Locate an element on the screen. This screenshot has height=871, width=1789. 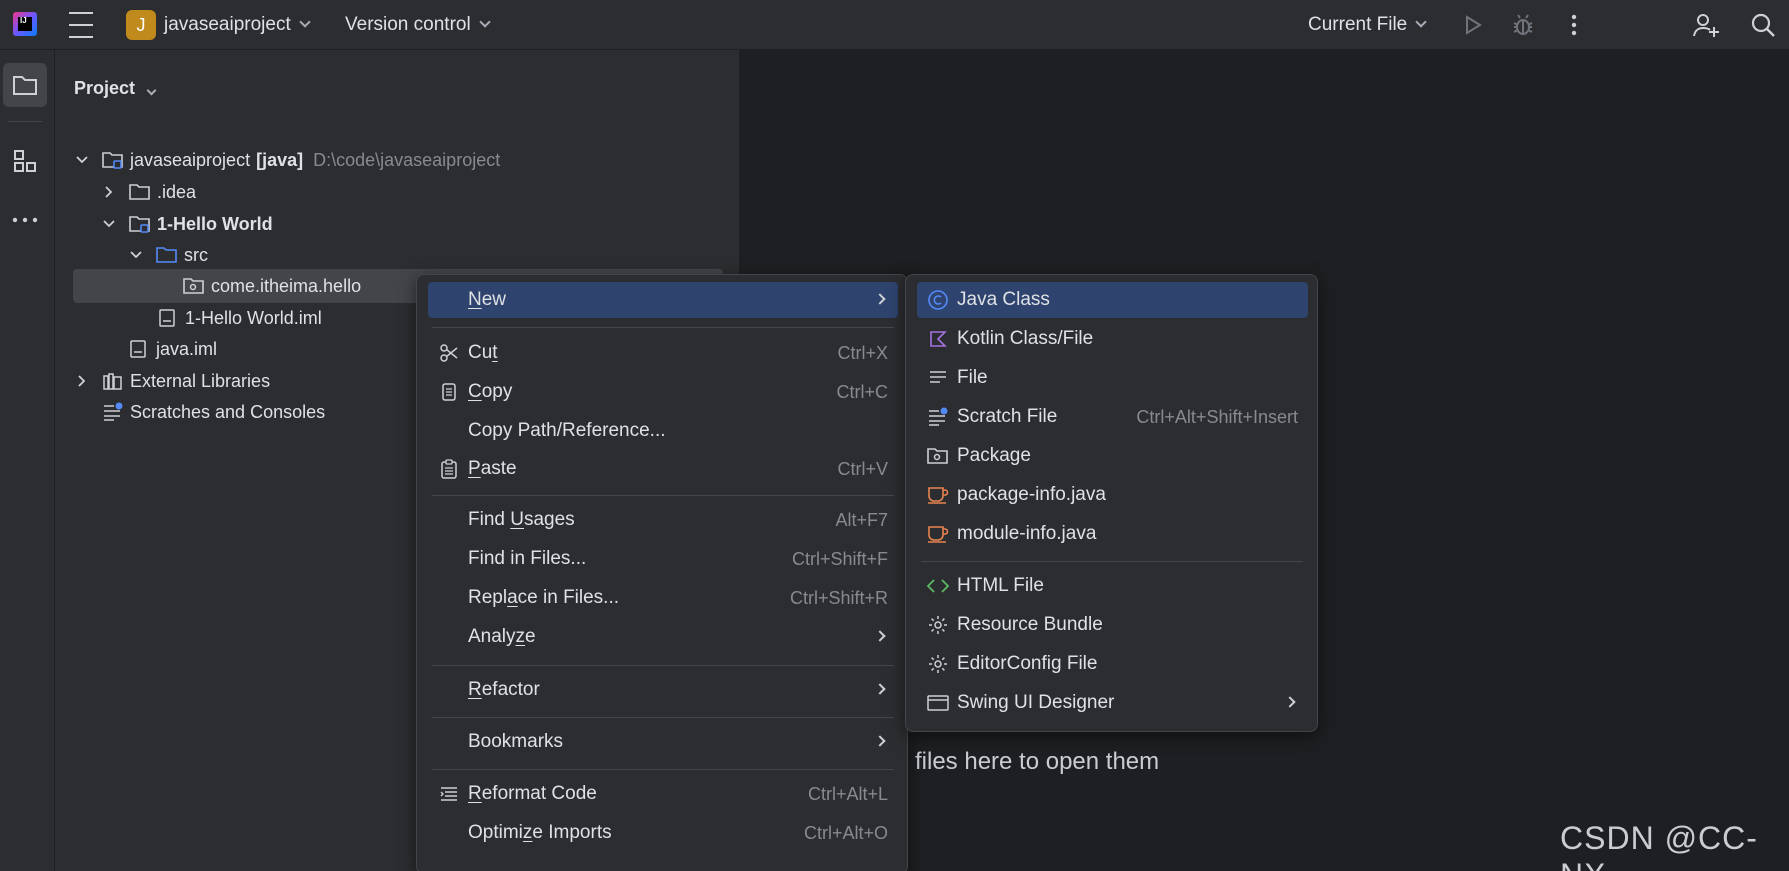
code-with-me-button is located at coordinates (1706, 25).